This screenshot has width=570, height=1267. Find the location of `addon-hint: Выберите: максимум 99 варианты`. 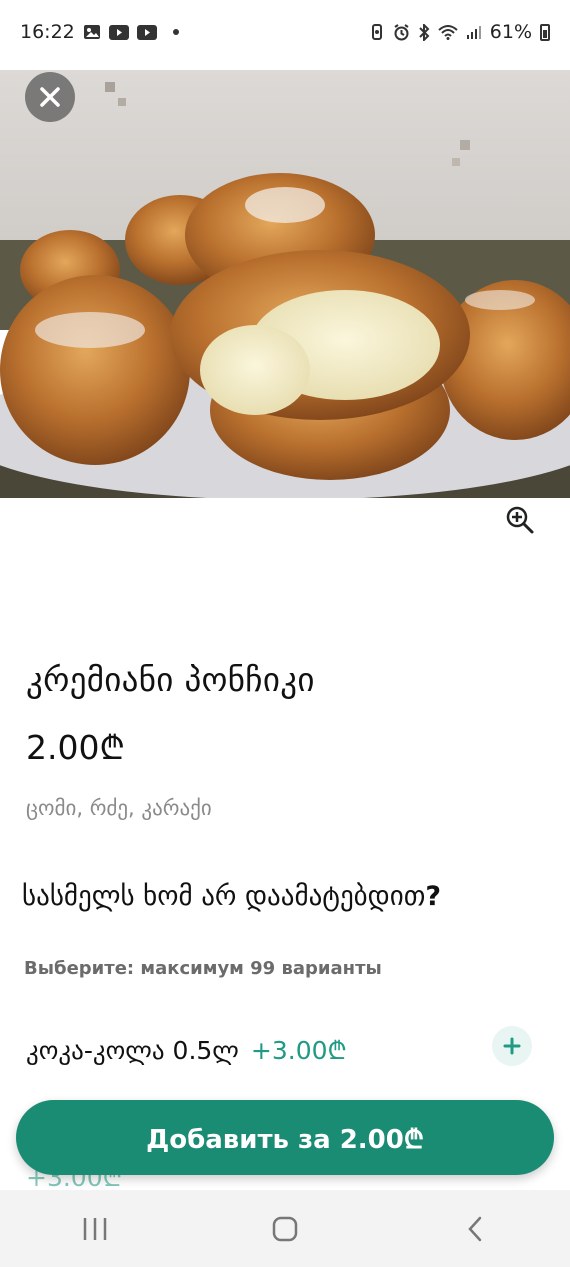

addon-hint: Выберите: максимум 99 варианты is located at coordinates (203, 968).